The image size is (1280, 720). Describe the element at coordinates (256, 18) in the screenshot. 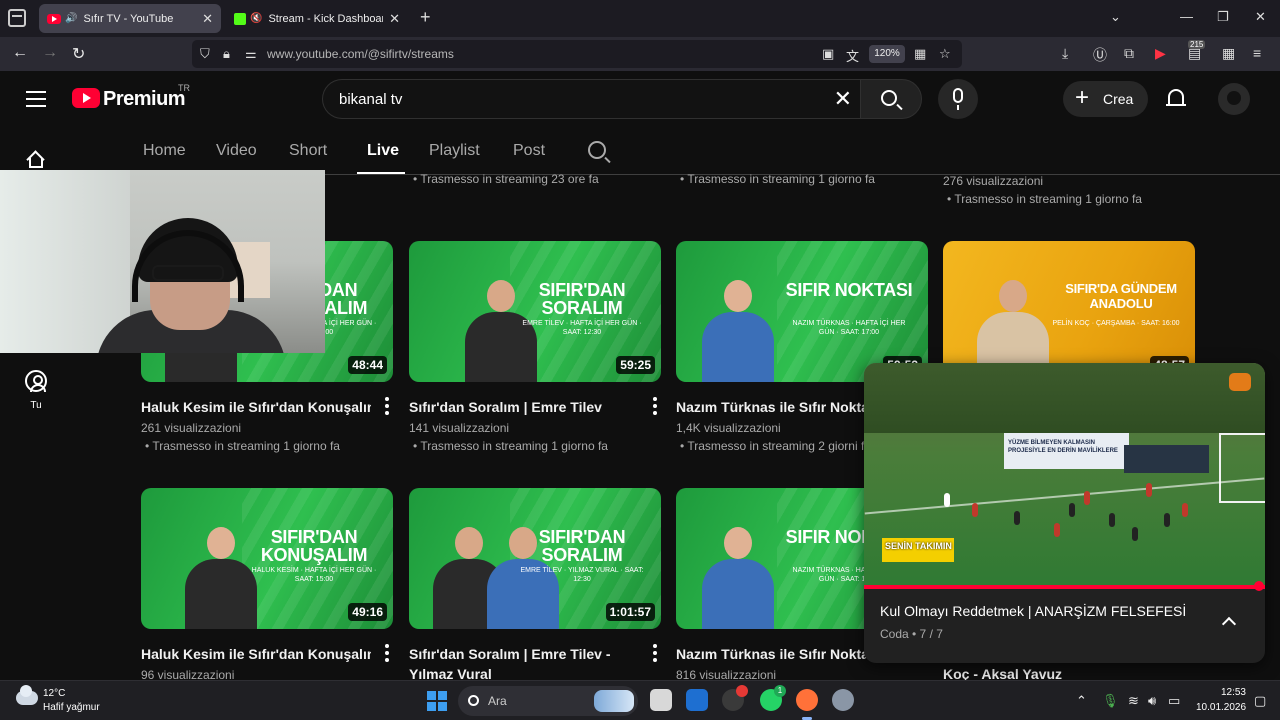

I see `muted-speaker-icon: 🔇` at that location.